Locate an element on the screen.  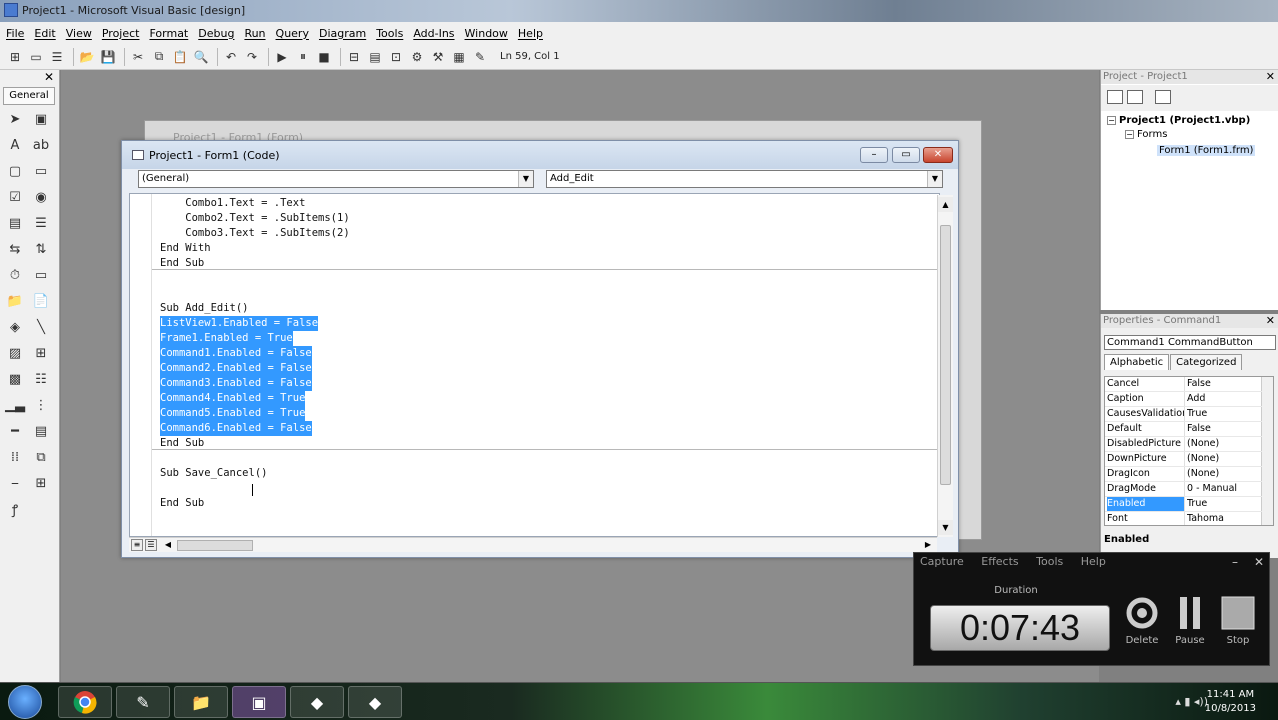
pointer-icon: ➤ is located at coordinates (15, 119).